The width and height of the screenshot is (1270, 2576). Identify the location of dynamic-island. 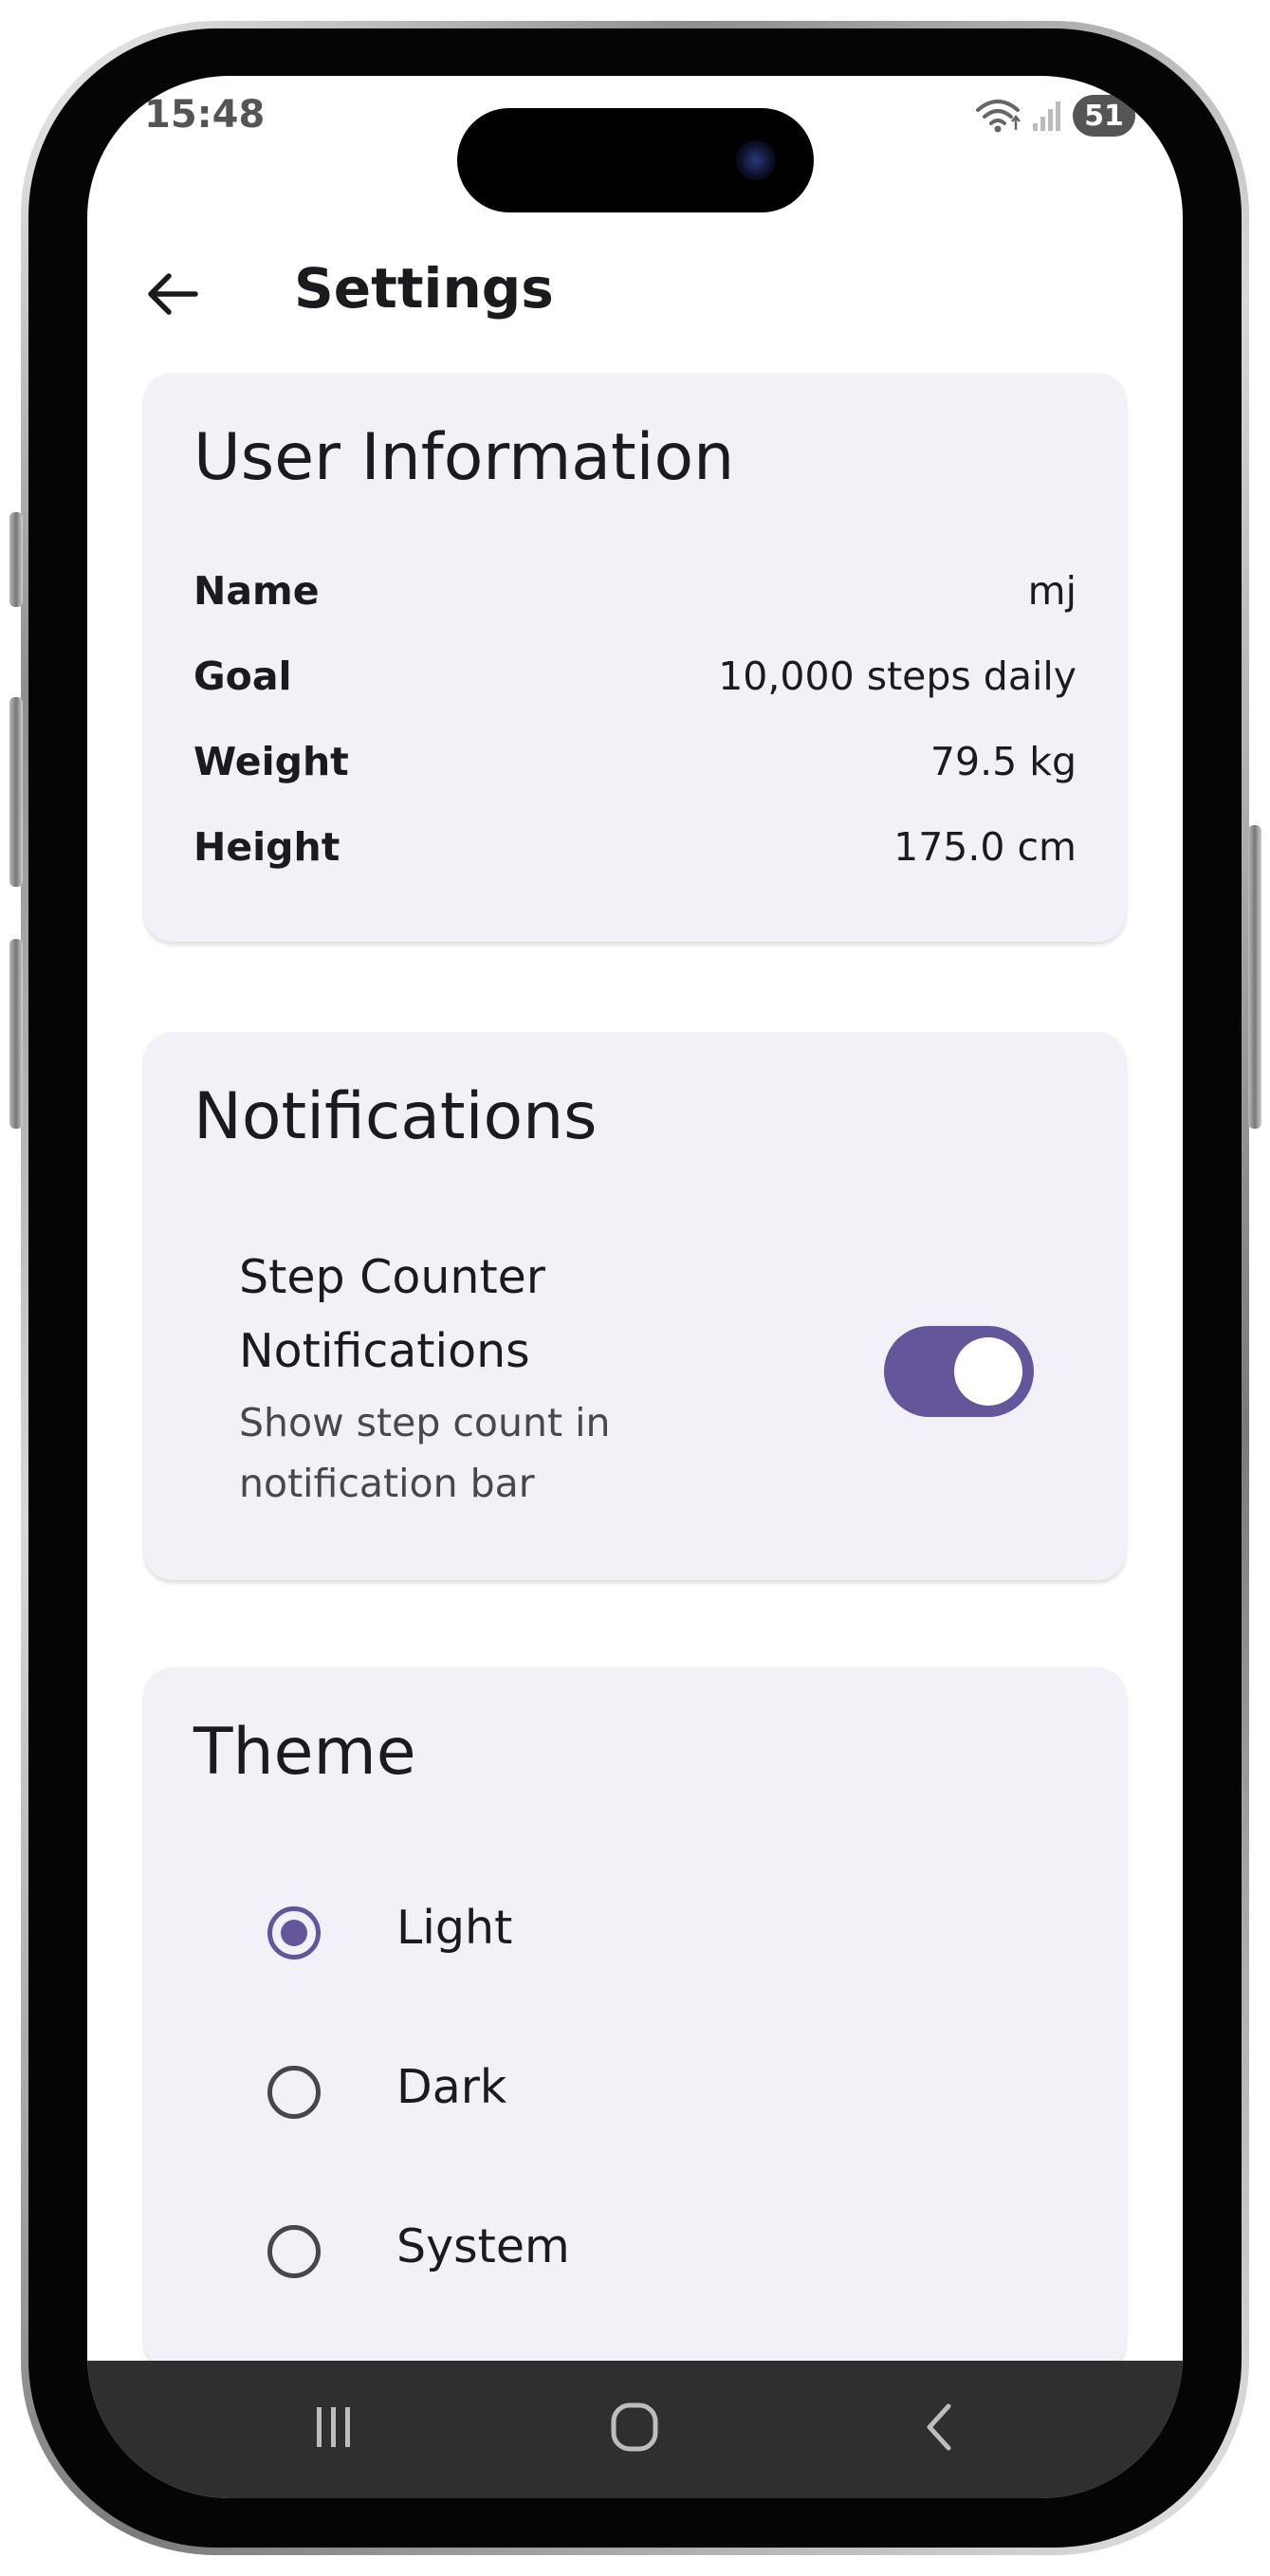
(635, 160).